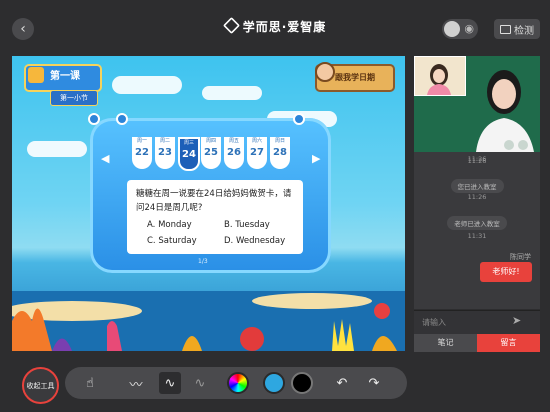  I want to click on section-badge: 第一小节, so click(74, 98).